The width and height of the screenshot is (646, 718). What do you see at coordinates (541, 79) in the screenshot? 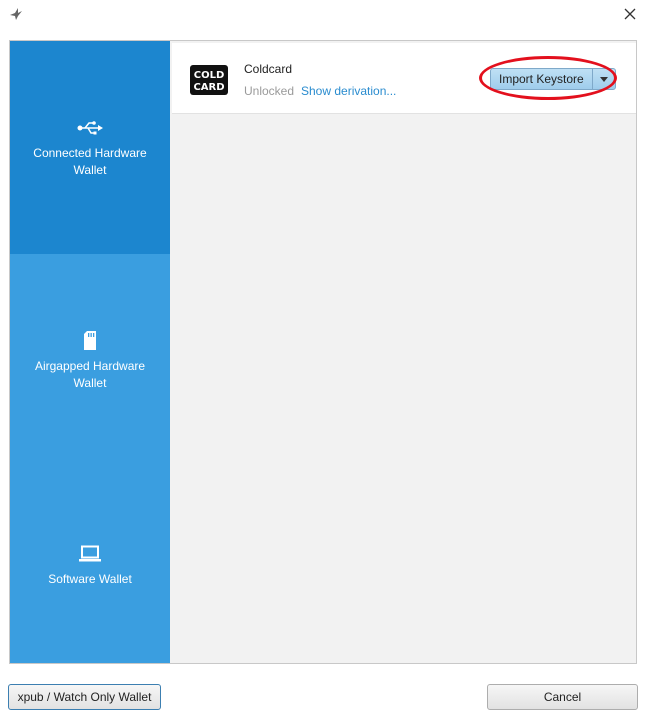
I see `import-keystore-button: Import Keystore` at bounding box center [541, 79].